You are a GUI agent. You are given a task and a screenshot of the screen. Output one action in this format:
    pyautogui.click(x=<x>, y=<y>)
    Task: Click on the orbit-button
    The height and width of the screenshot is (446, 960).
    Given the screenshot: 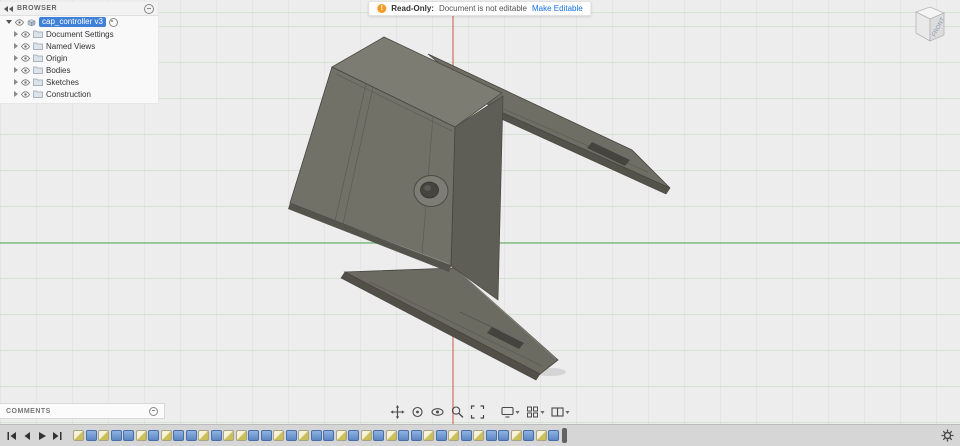 What is the action you would take?
    pyautogui.click(x=418, y=412)
    